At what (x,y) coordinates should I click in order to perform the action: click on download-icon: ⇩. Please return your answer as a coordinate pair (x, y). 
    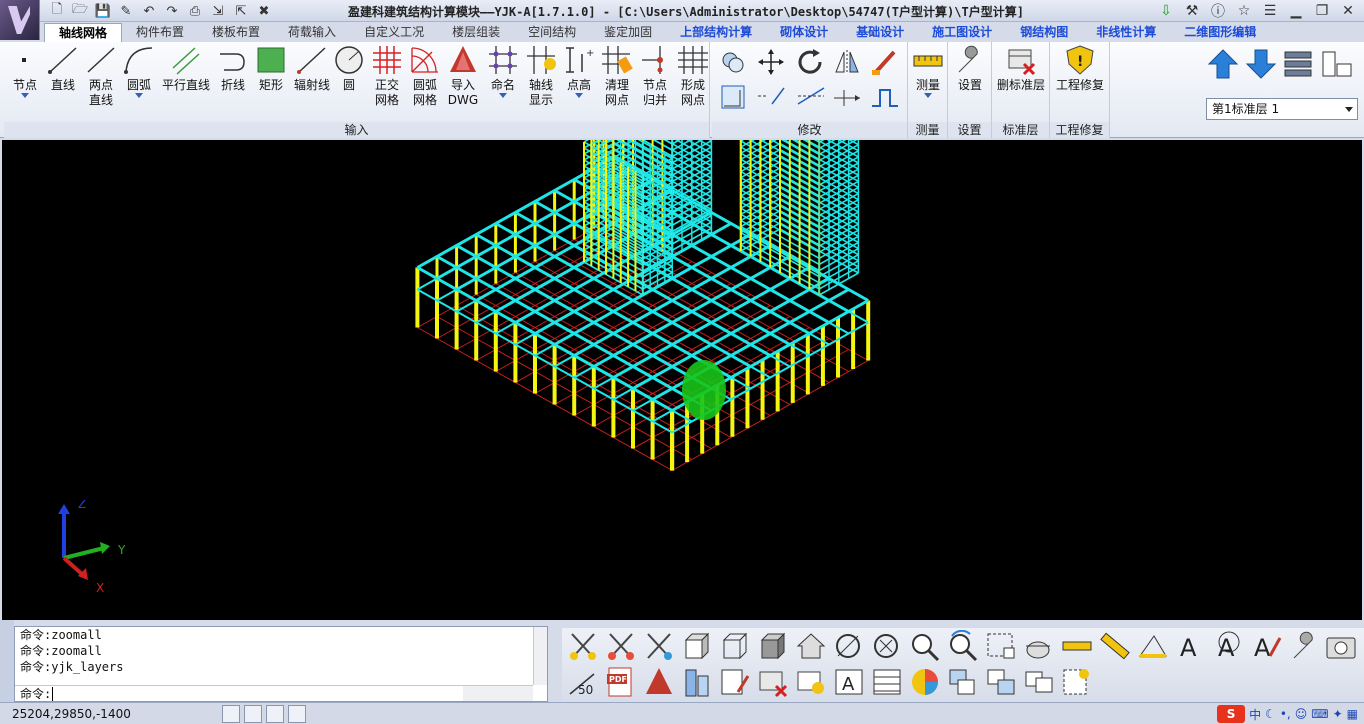
    Looking at the image, I should click on (1166, 10).